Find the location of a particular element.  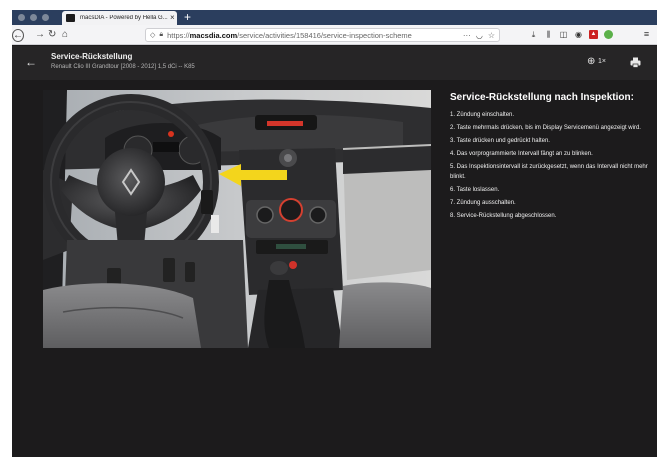

zoom-window-dot is located at coordinates (45, 17).